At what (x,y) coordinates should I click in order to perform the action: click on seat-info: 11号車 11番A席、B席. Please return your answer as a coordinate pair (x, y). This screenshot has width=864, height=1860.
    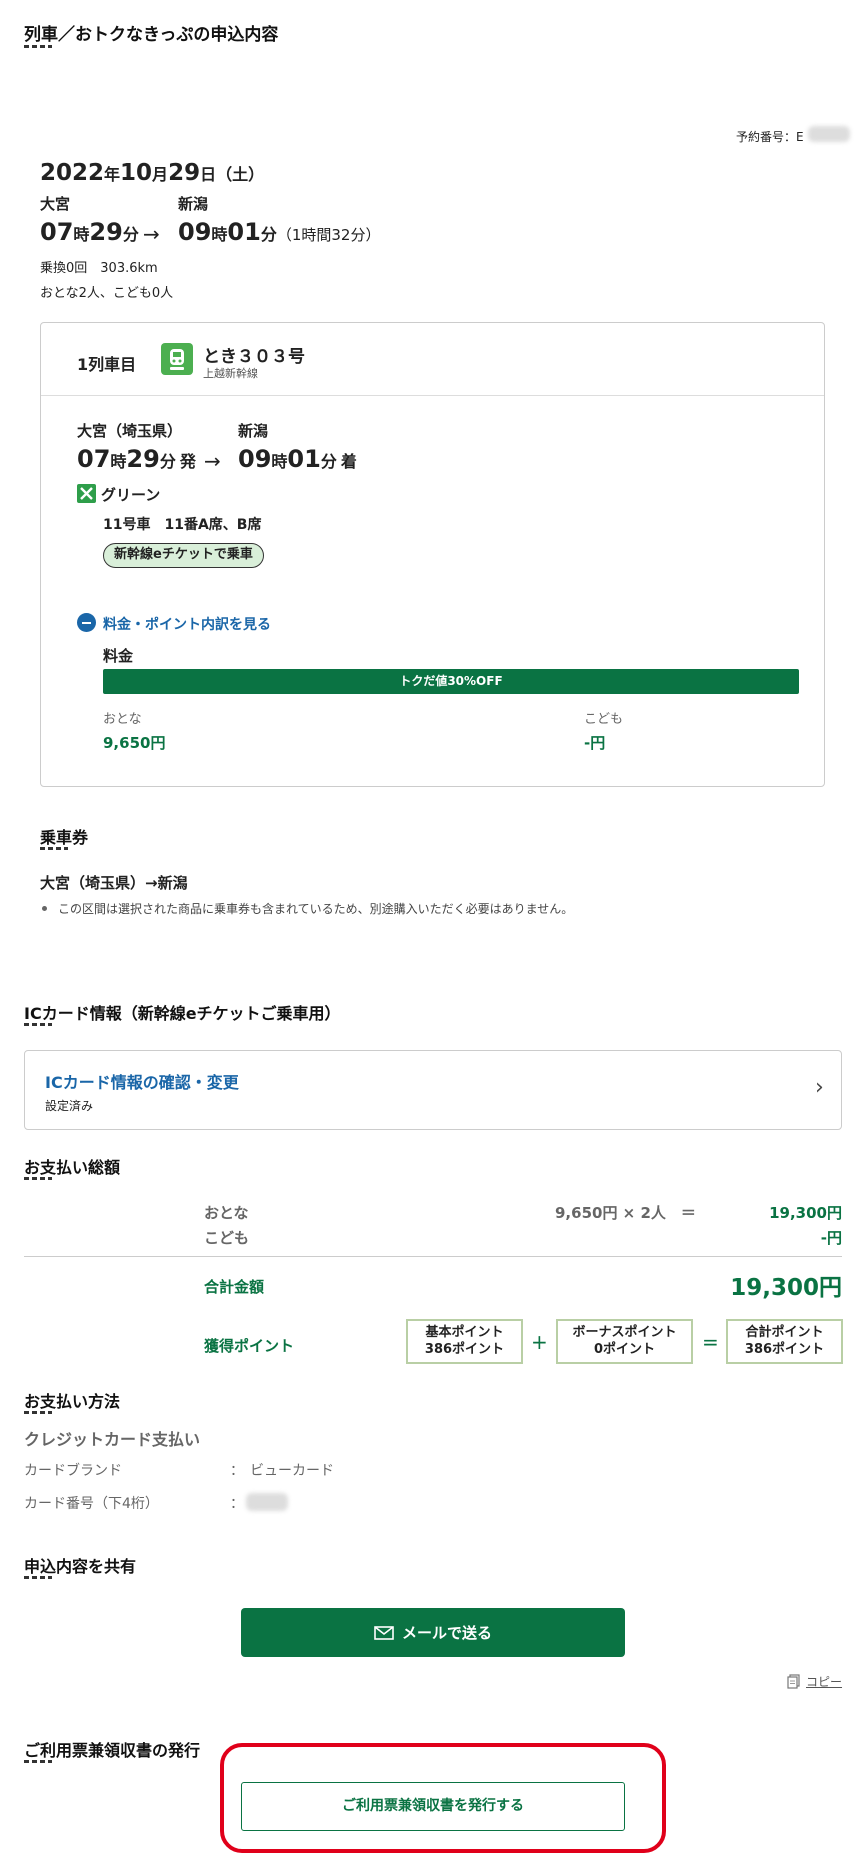
    Looking at the image, I should click on (182, 525).